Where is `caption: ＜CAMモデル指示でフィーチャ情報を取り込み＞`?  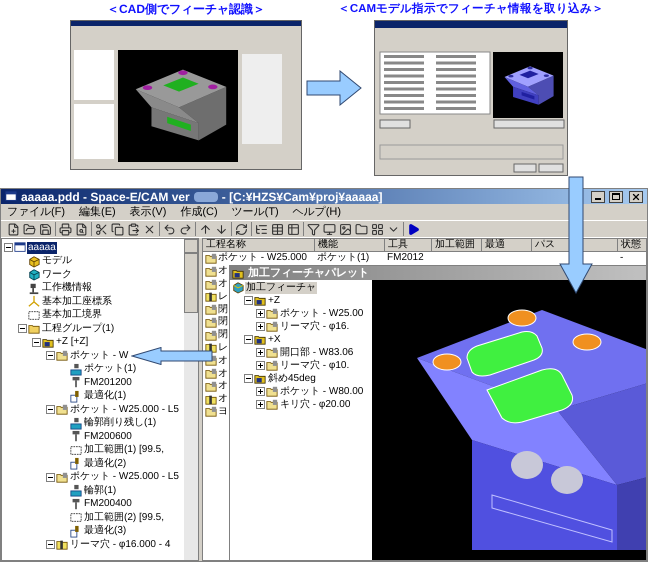 caption: ＜CAMモデル指示でフィーチャ情報を取り込み＞ is located at coordinates (471, 9).